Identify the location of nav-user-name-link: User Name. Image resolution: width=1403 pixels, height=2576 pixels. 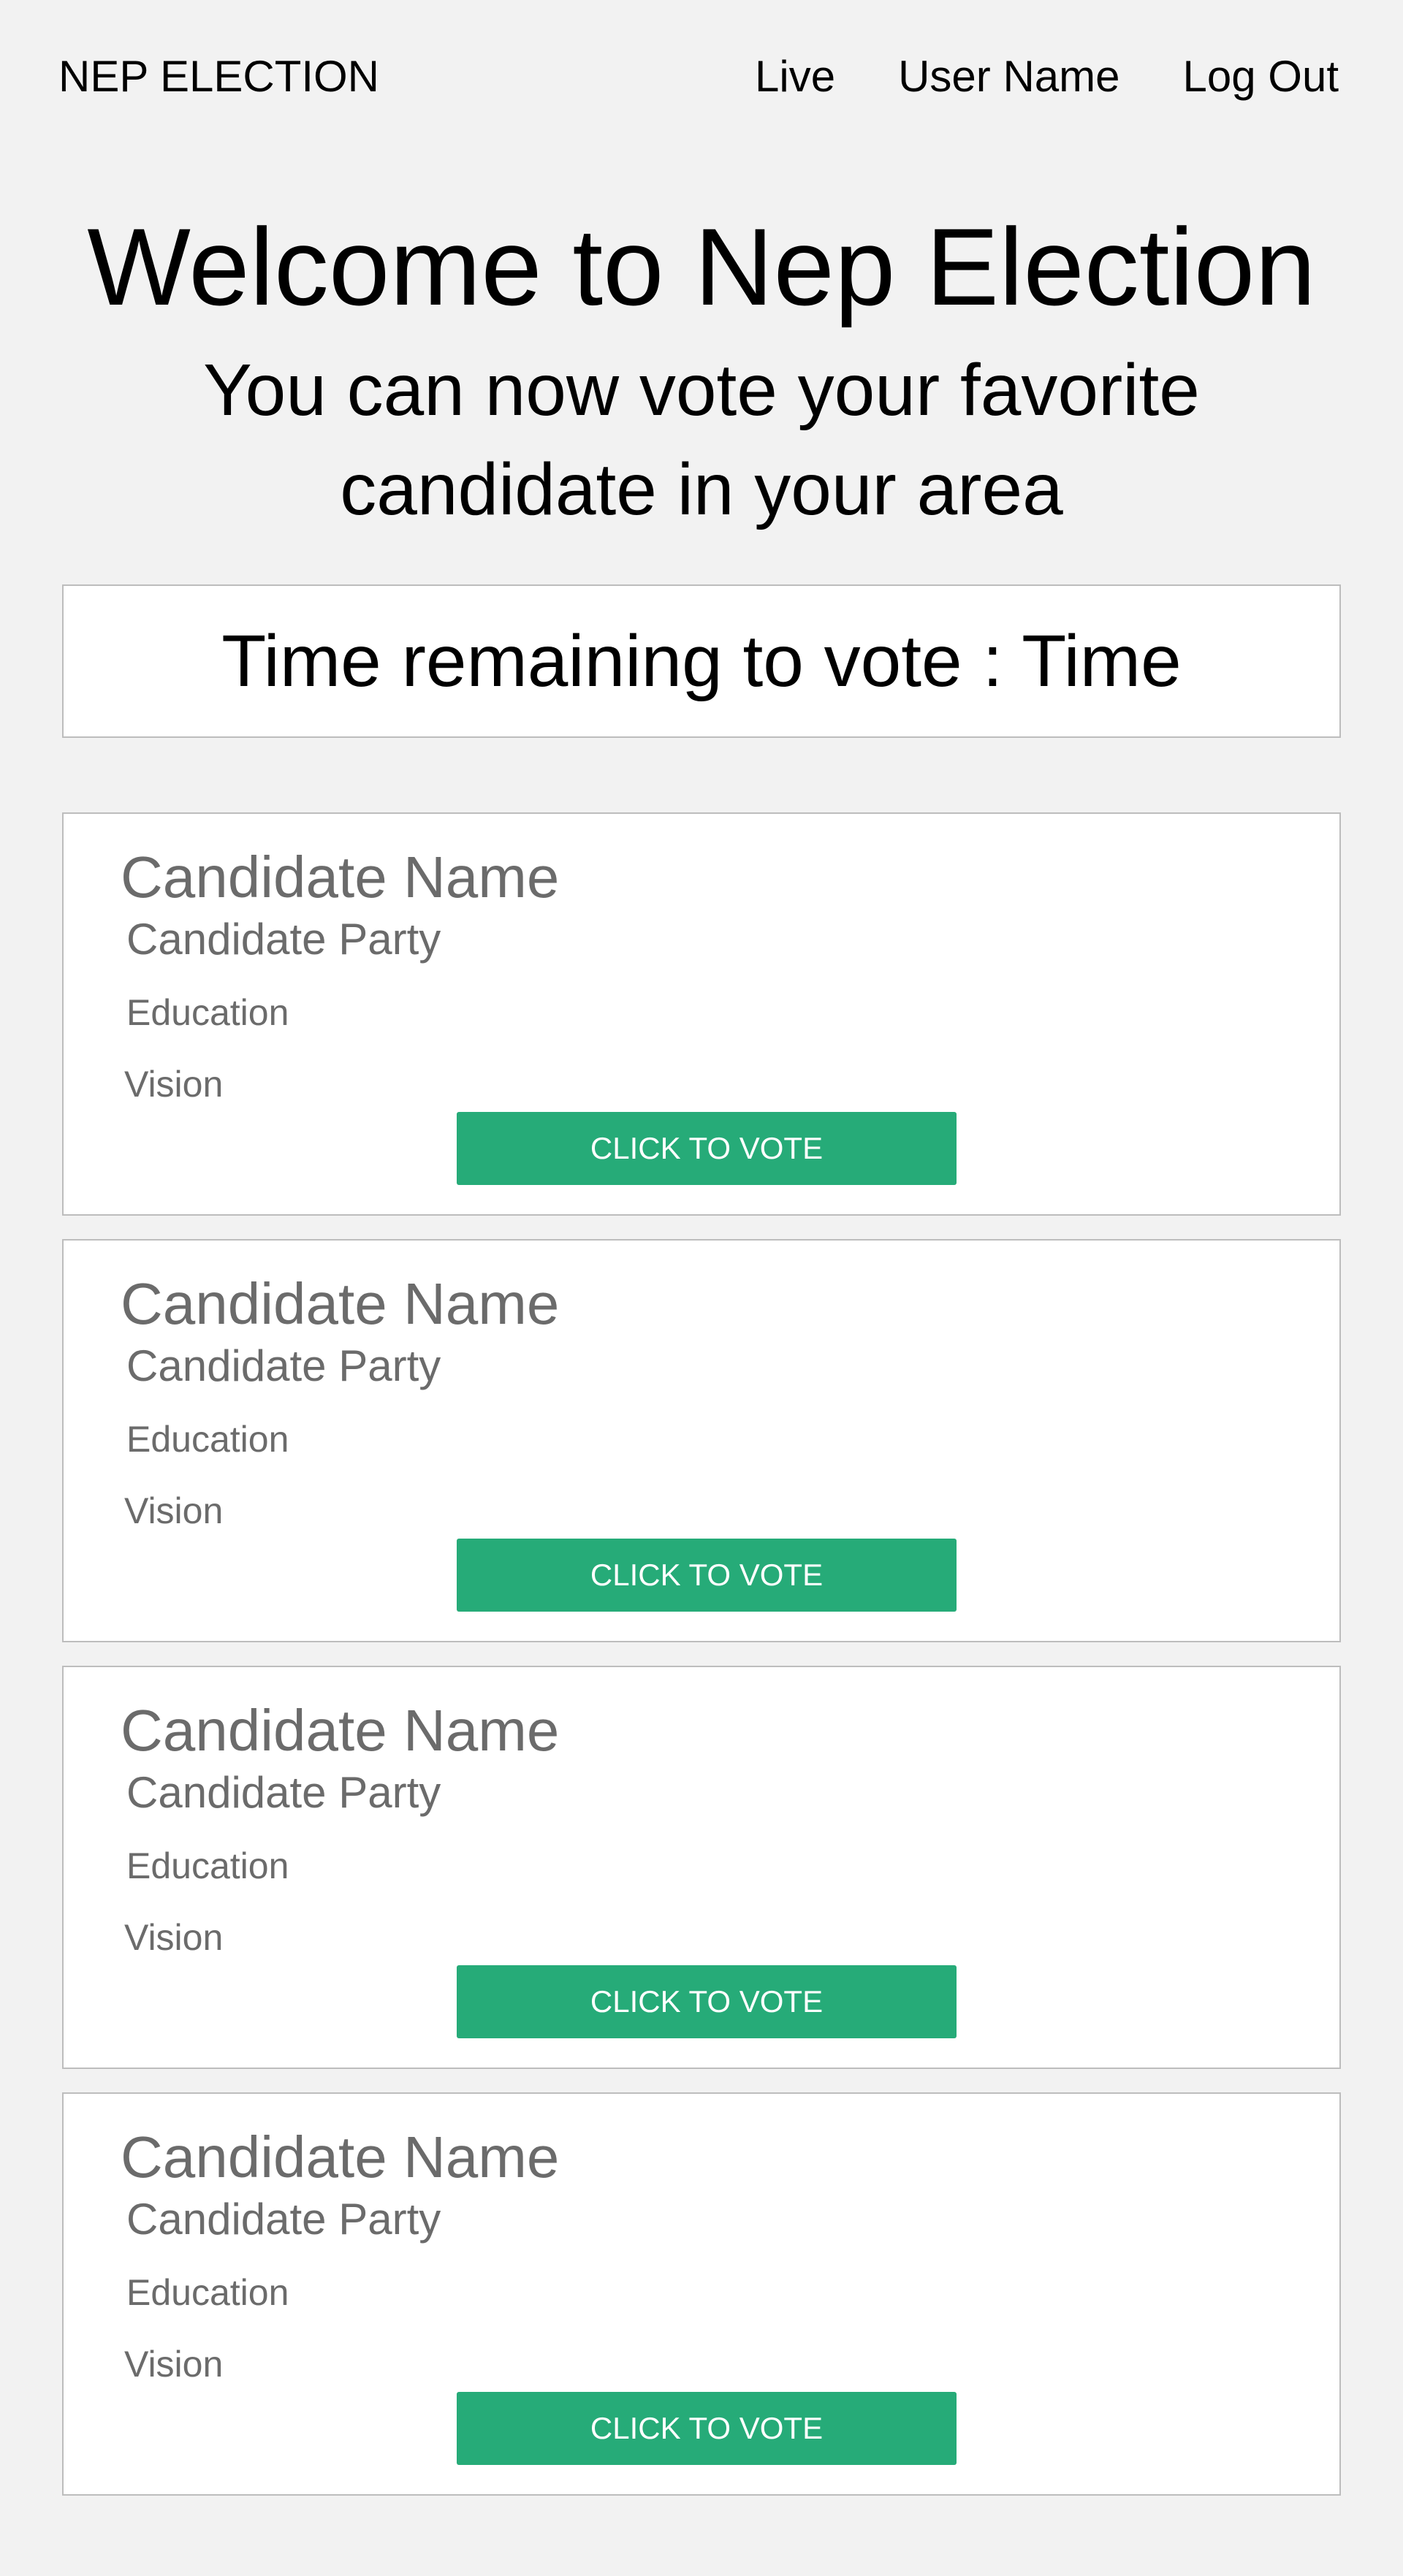
(1008, 76).